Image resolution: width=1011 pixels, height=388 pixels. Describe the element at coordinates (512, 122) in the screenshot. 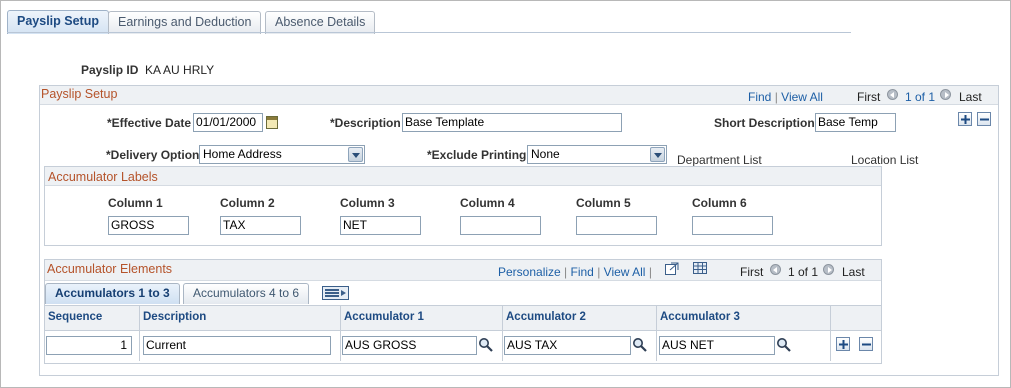

I see `description-input: Base Template` at that location.